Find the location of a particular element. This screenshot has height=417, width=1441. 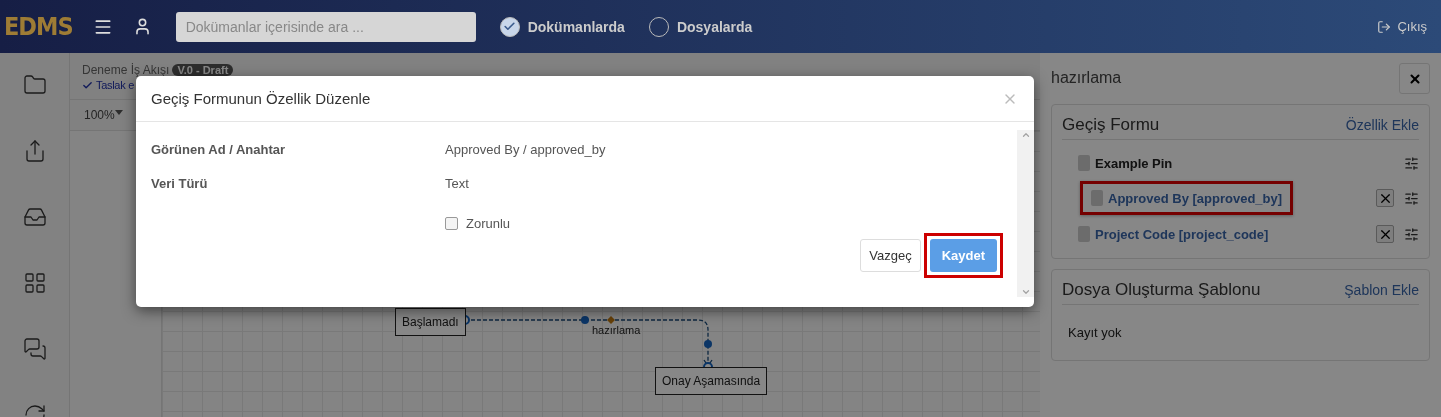

checkbox is located at coordinates (451, 223).